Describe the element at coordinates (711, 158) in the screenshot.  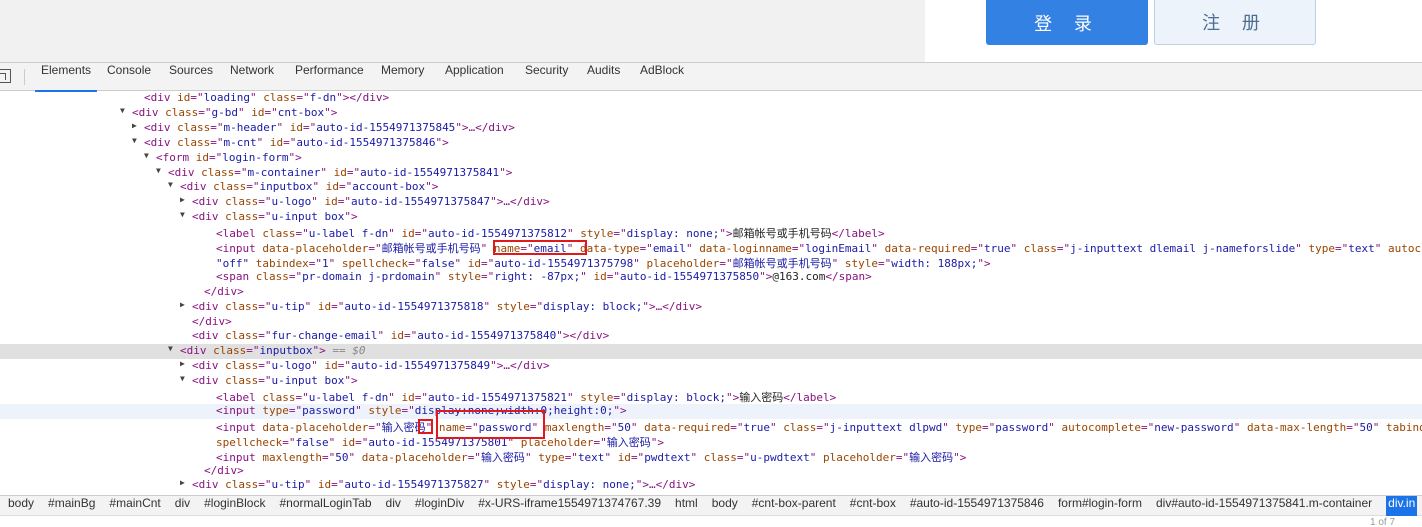
I see `dom-tree-row: ▼ <form id="login-form">` at that location.